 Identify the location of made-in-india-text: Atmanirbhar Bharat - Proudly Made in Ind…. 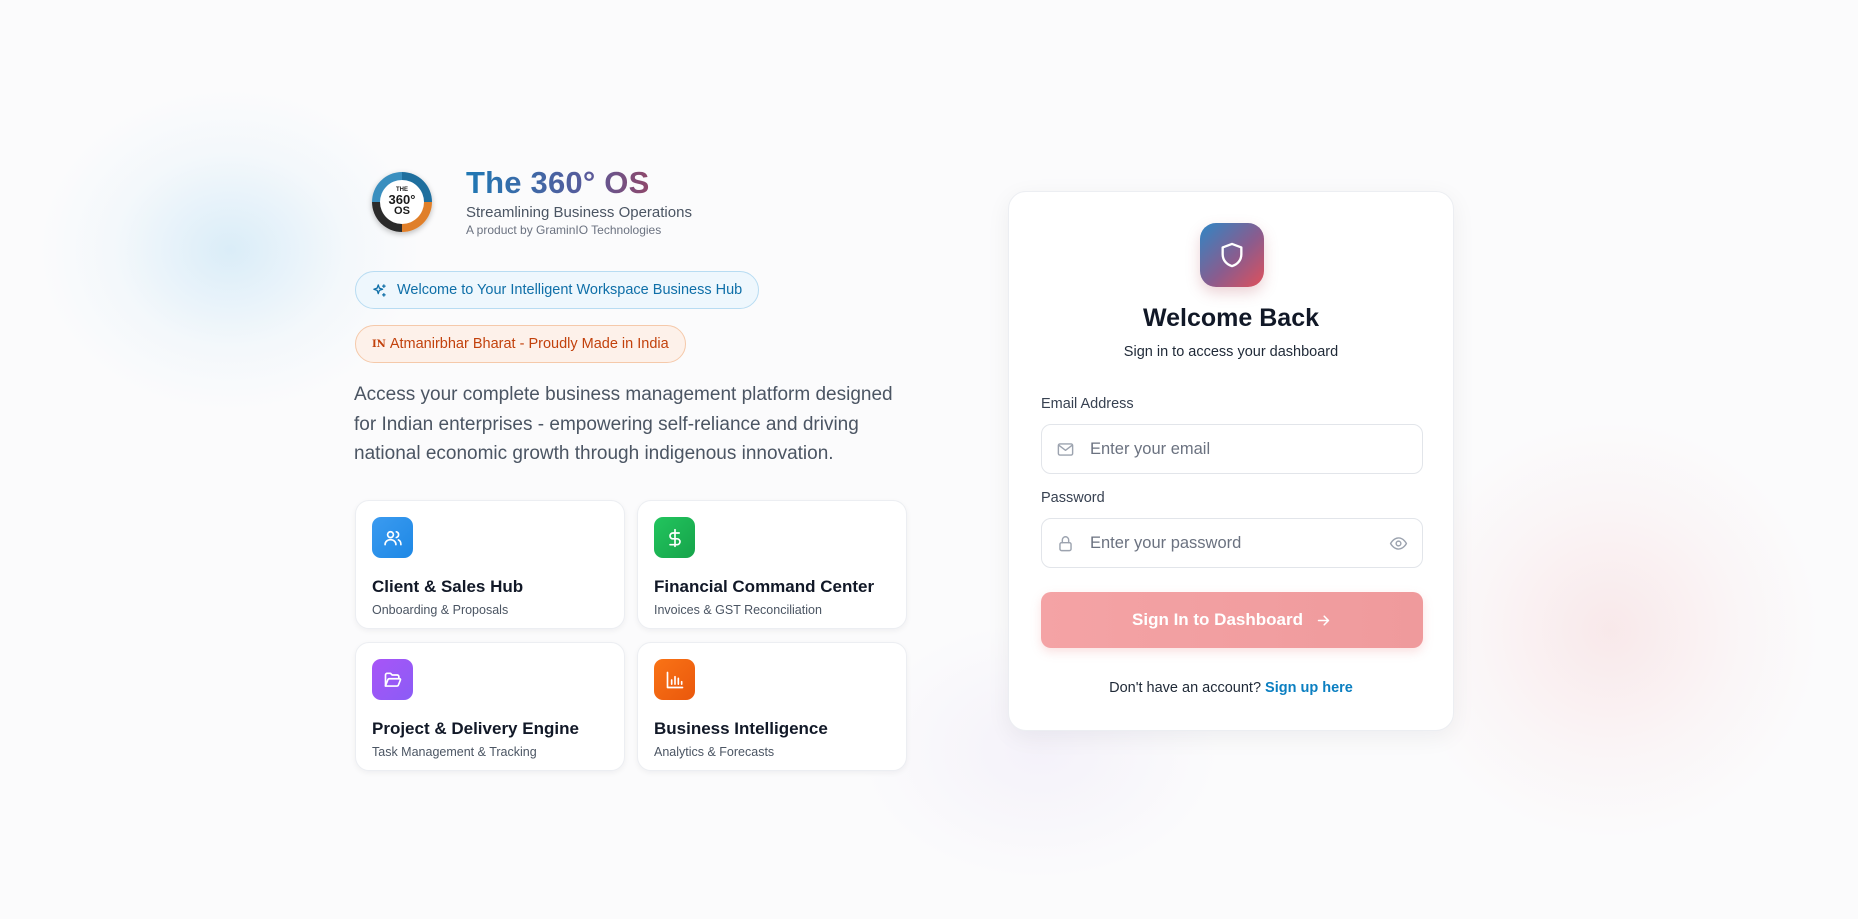
(529, 344).